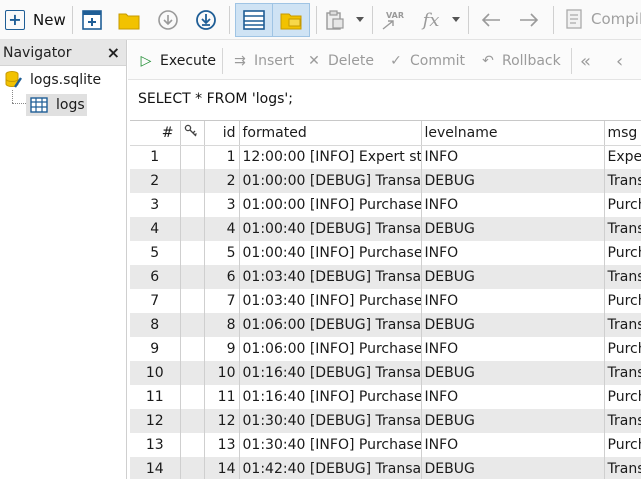 This screenshot has width=641, height=479. What do you see at coordinates (222, 301) in the screenshot?
I see `id-cell: 7` at bounding box center [222, 301].